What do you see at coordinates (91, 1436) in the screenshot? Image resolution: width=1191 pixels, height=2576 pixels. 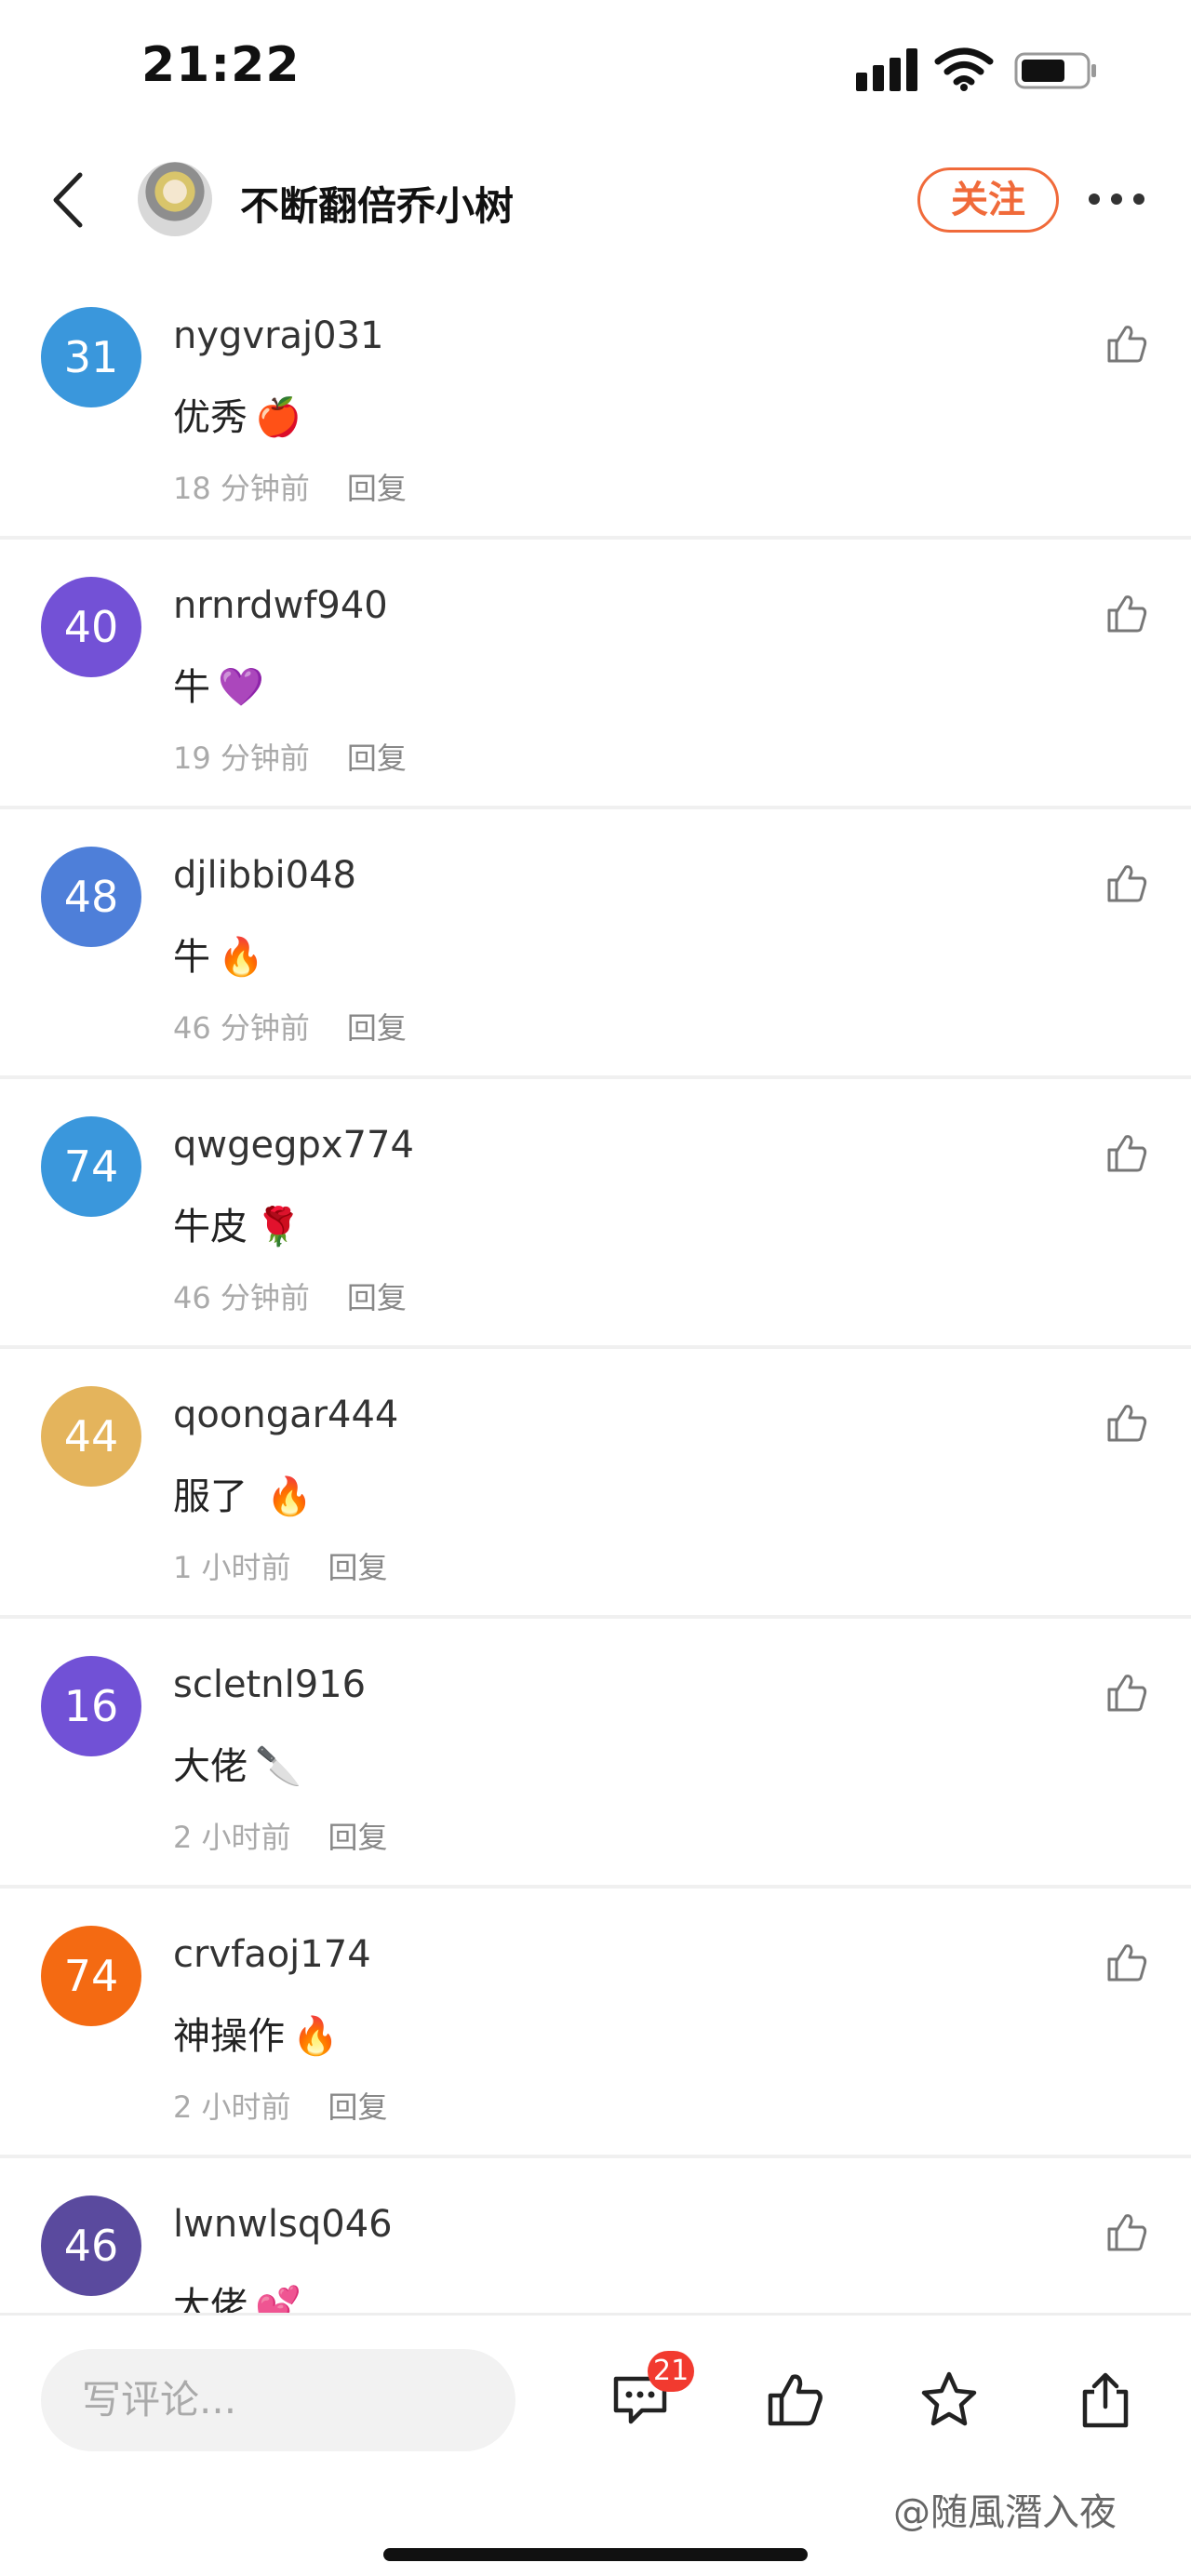 I see `commenter-avatar: 44` at bounding box center [91, 1436].